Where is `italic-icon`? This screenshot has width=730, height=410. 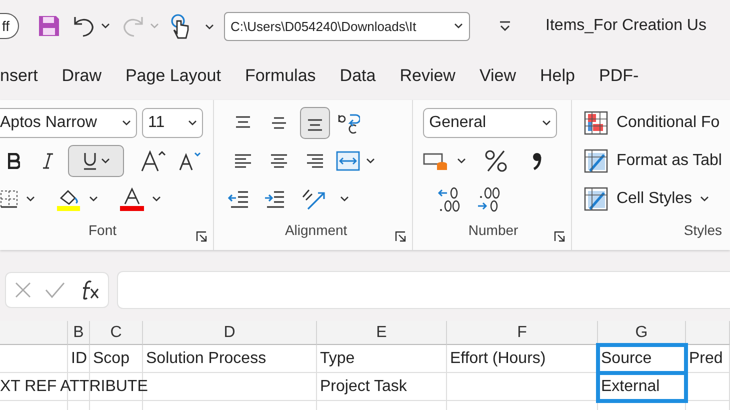
italic-icon is located at coordinates (48, 161).